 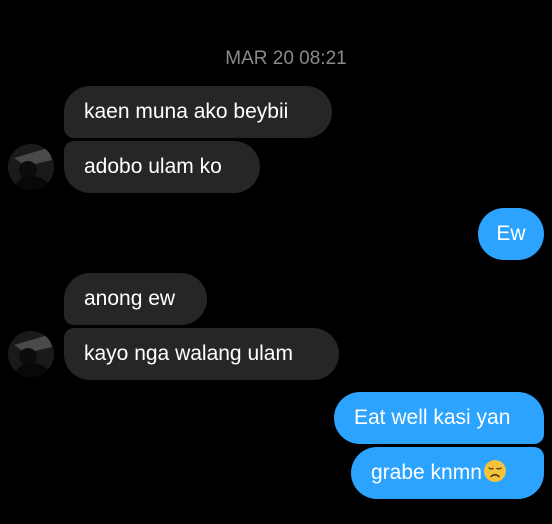 I want to click on outgoing-message: grabe knmn, so click(x=447, y=473).